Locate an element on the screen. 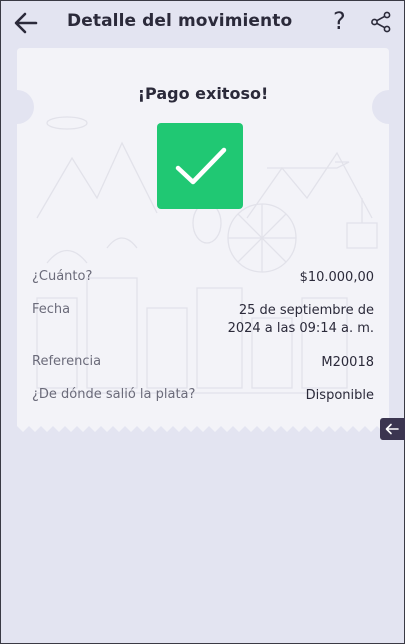  success-badge is located at coordinates (200, 166).